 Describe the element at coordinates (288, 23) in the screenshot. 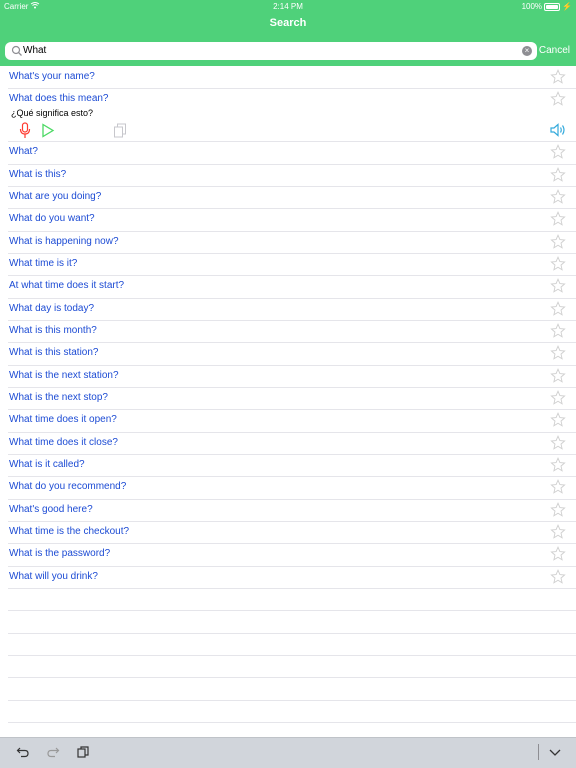

I see `page-title: Search` at that location.